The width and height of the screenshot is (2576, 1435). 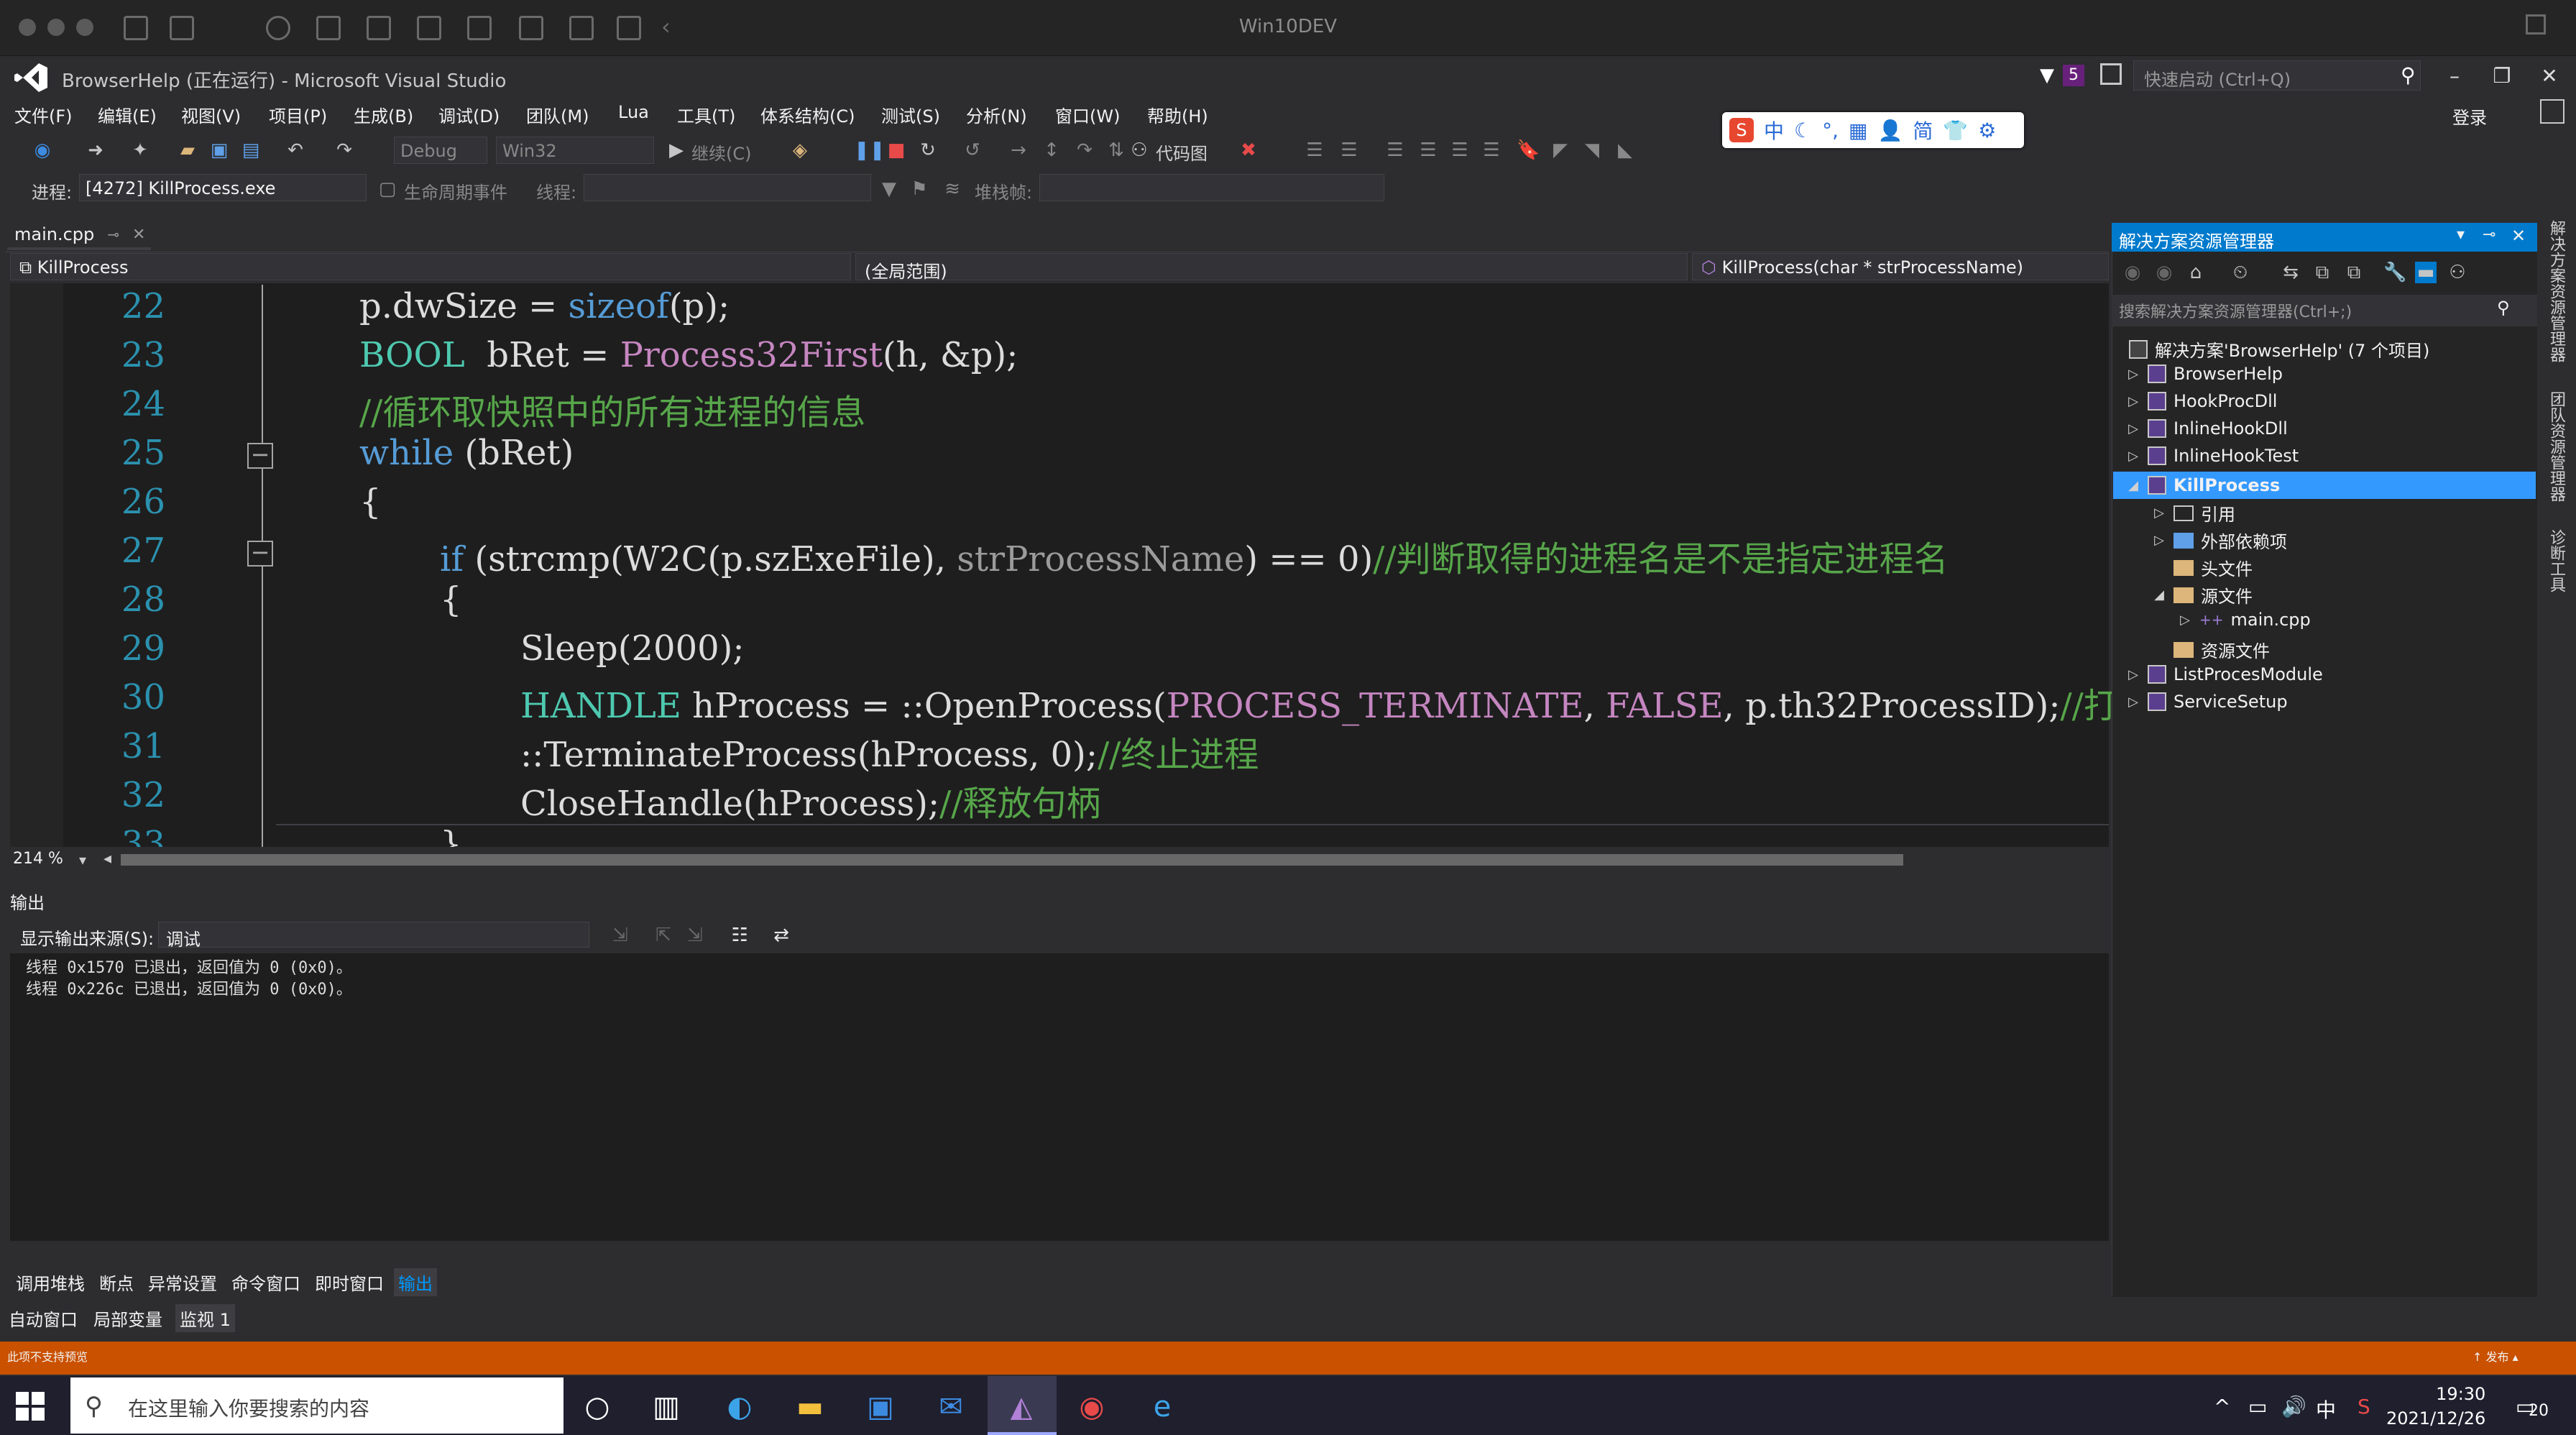 What do you see at coordinates (36, 565) in the screenshot?
I see `indicator-margin` at bounding box center [36, 565].